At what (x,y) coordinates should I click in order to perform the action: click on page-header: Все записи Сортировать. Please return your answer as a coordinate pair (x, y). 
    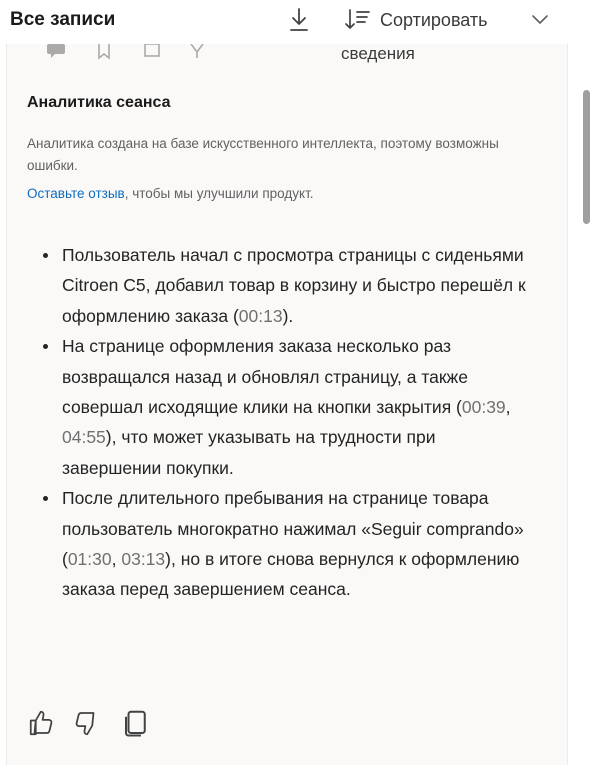
    Looking at the image, I should click on (299, 22).